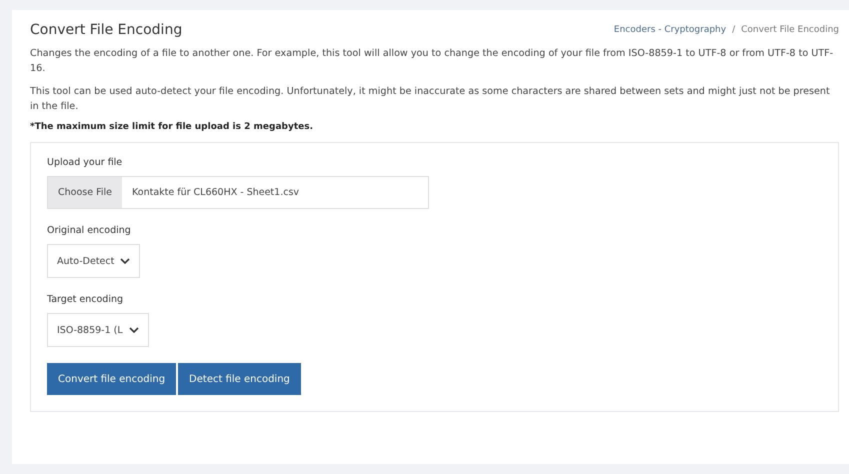 This screenshot has width=849, height=474. I want to click on action-button: Detect file encoding, so click(239, 379).